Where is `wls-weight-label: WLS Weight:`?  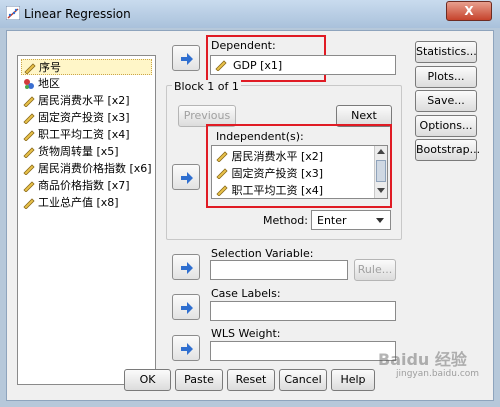
wls-weight-label: WLS Weight: is located at coordinates (246, 333).